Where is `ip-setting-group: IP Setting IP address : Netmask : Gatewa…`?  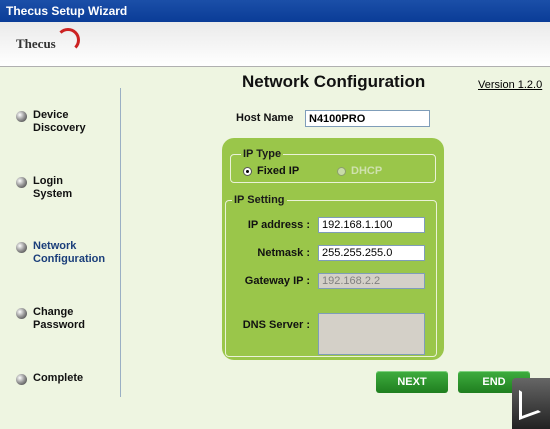 ip-setting-group: IP Setting IP address : Netmask : Gatewa… is located at coordinates (331, 275).